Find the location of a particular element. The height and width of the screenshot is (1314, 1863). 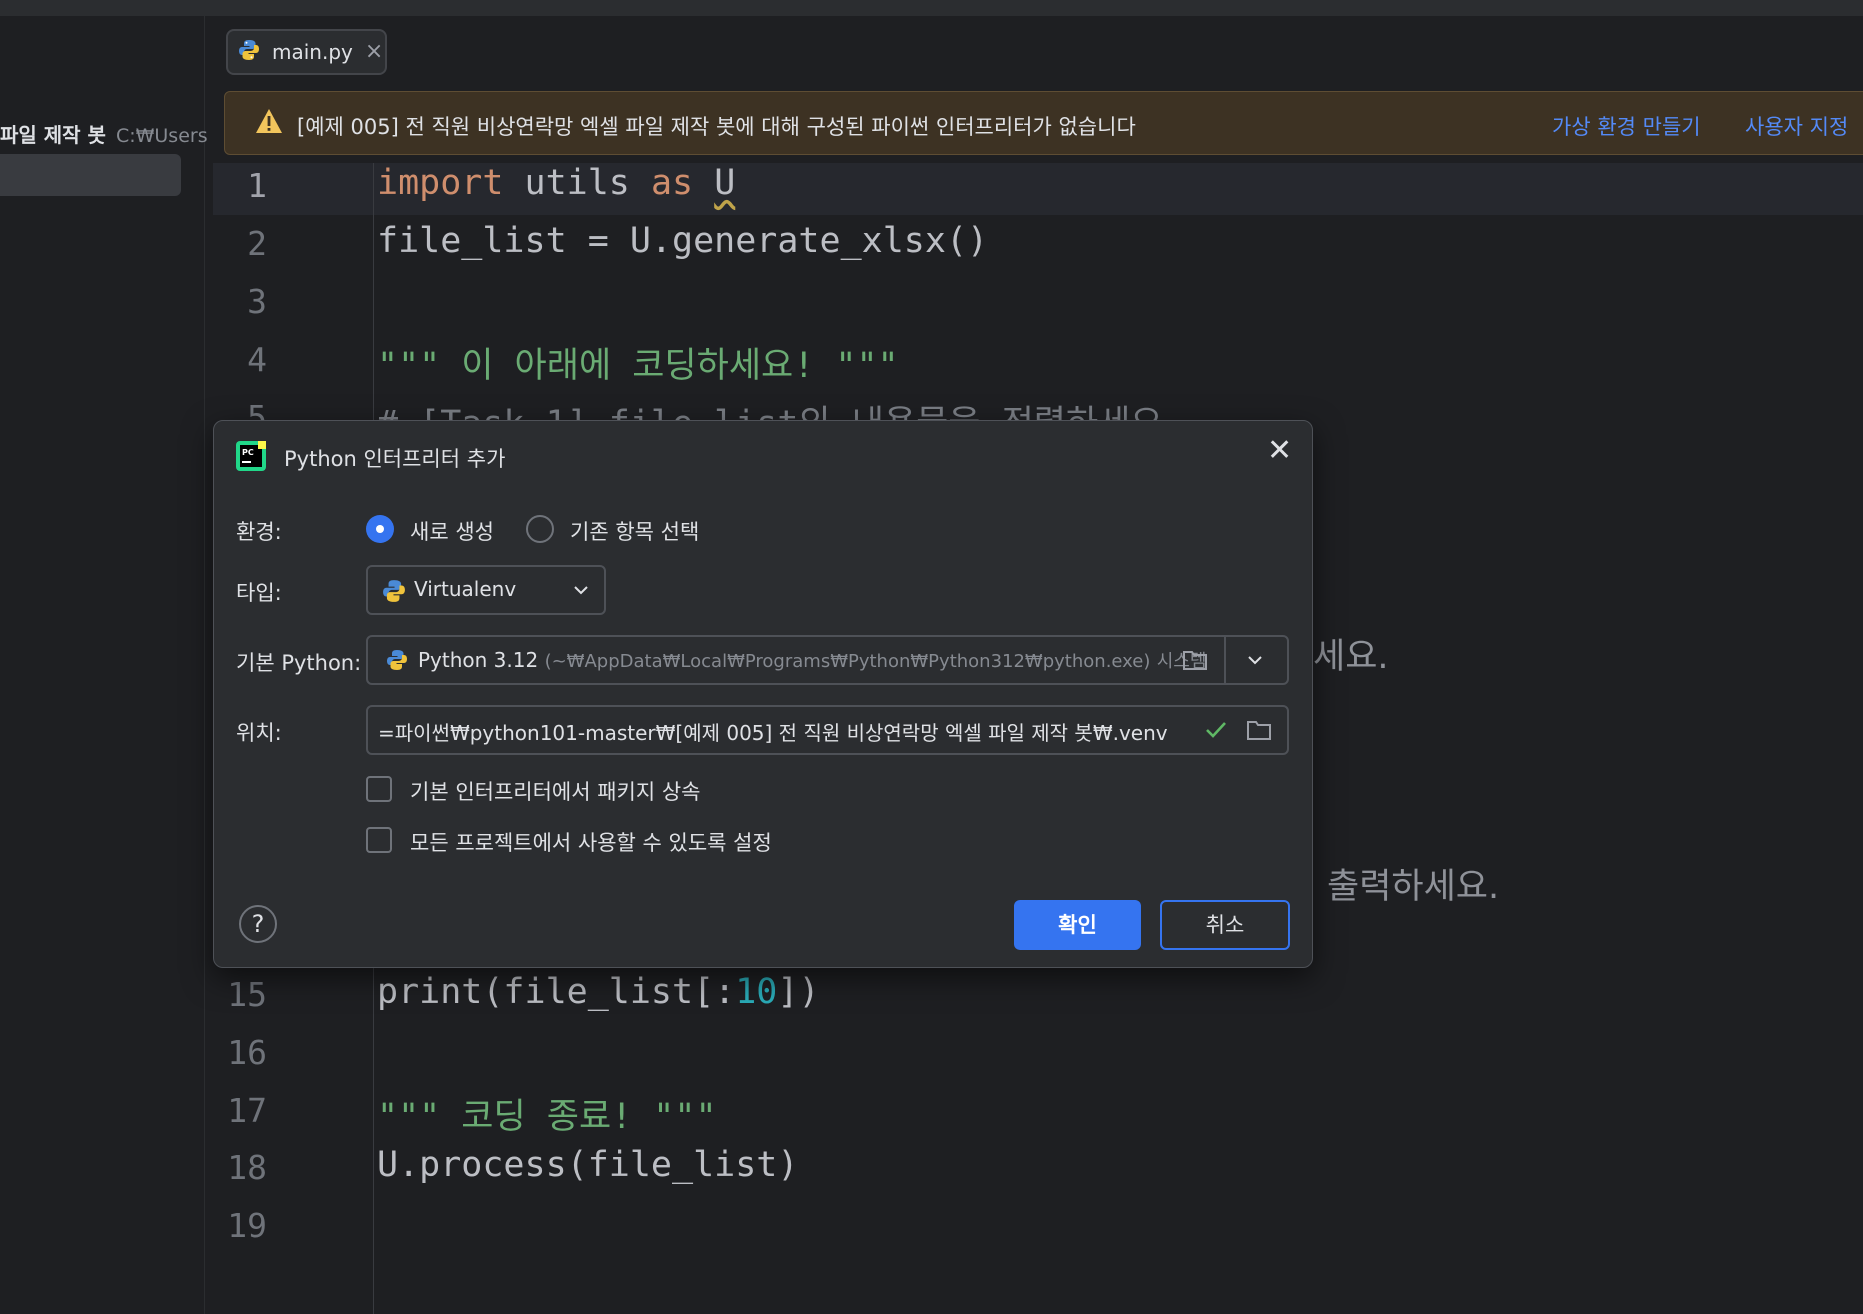

code-fragment: 세요. is located at coordinates (1351, 657).